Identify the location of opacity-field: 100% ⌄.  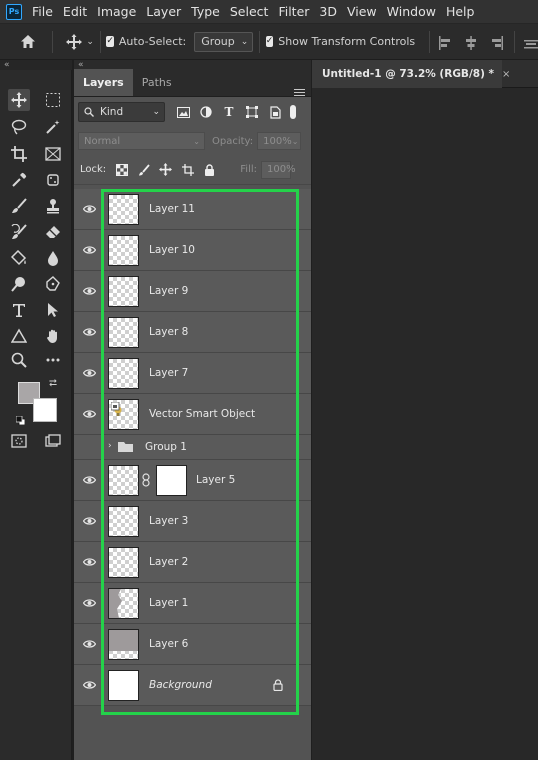
(279, 141).